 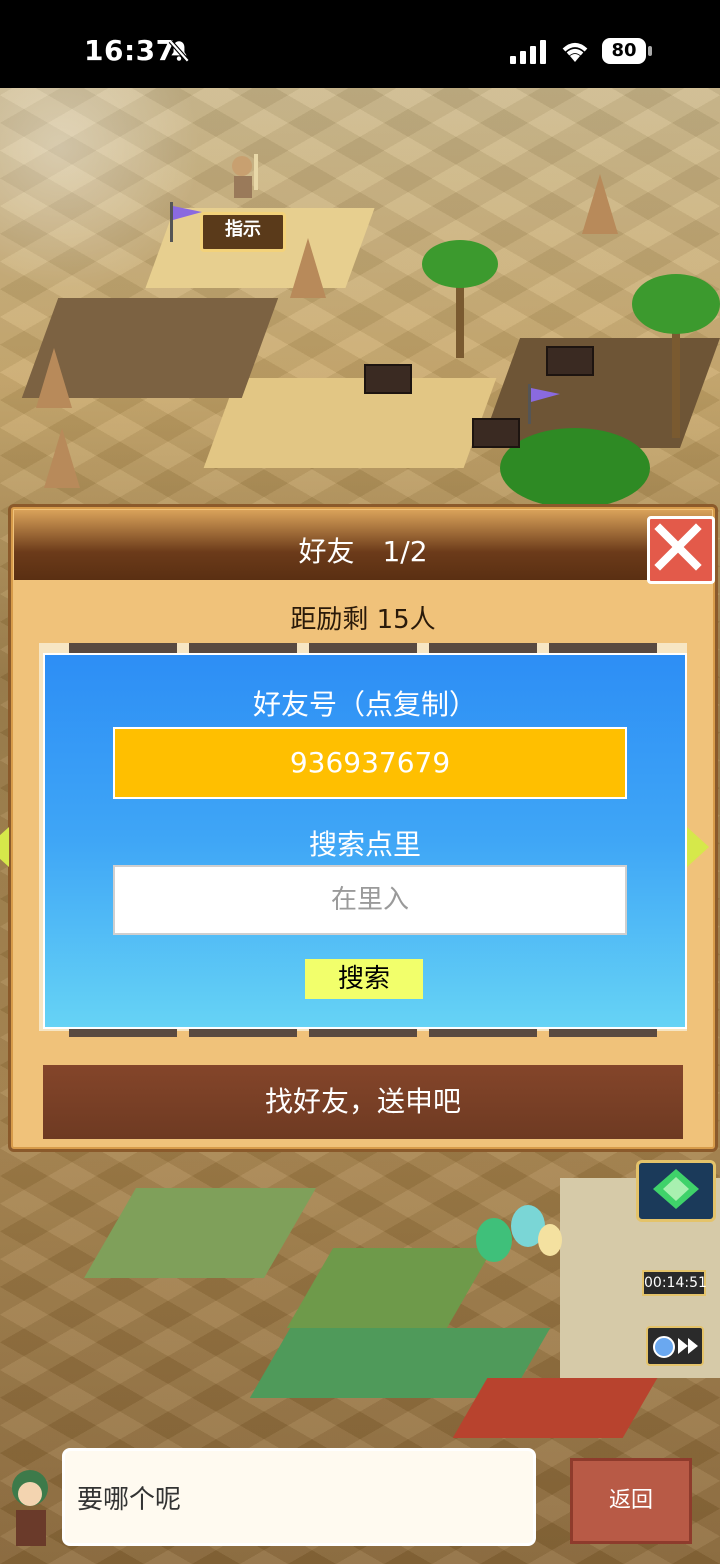 I want to click on wifi-icon, so click(x=575, y=52).